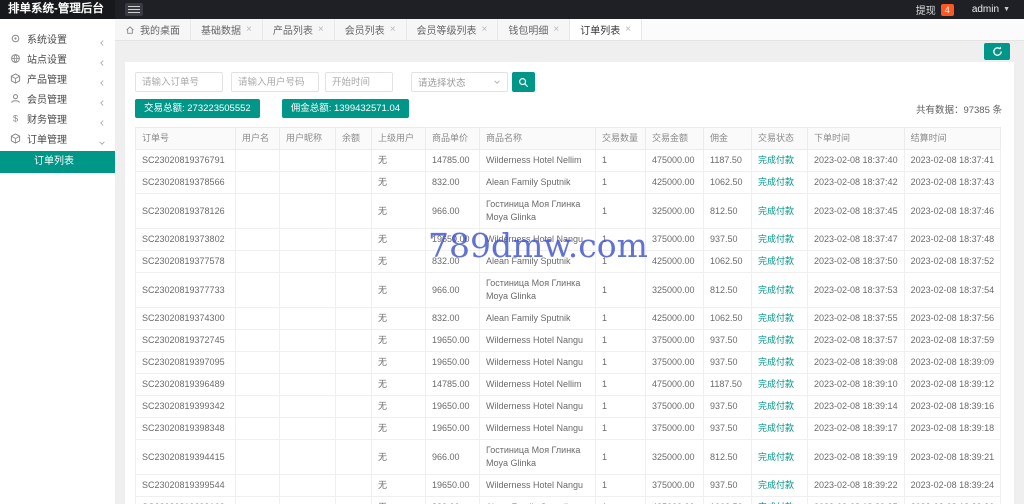 The height and width of the screenshot is (504, 1024). Describe the element at coordinates (606, 29) in the screenshot. I see `tab: 订单列表 ×` at that location.